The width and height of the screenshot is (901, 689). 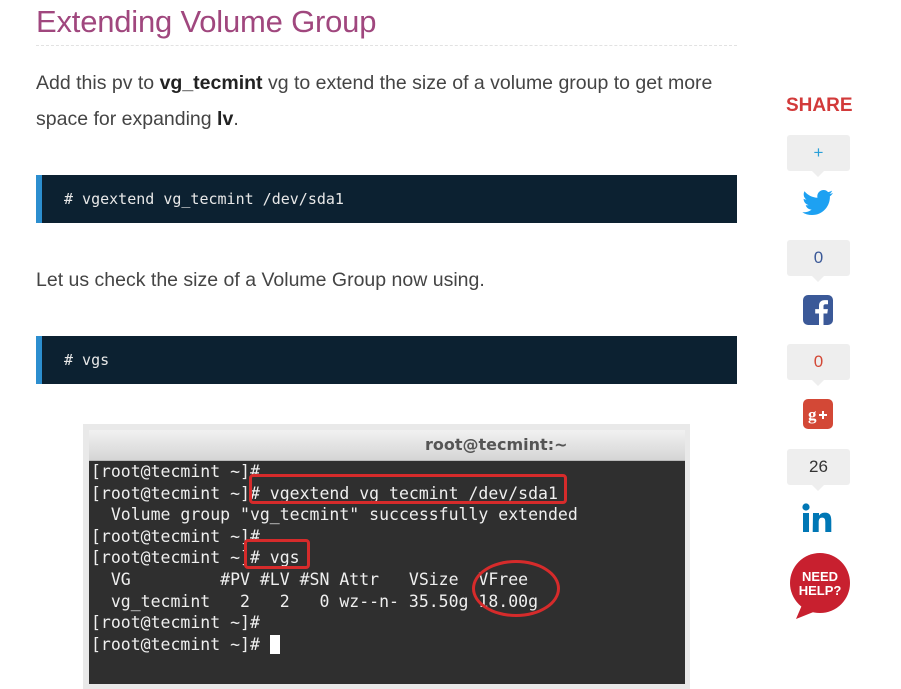 What do you see at coordinates (225, 119) in the screenshot?
I see `lv-bold: lv` at bounding box center [225, 119].